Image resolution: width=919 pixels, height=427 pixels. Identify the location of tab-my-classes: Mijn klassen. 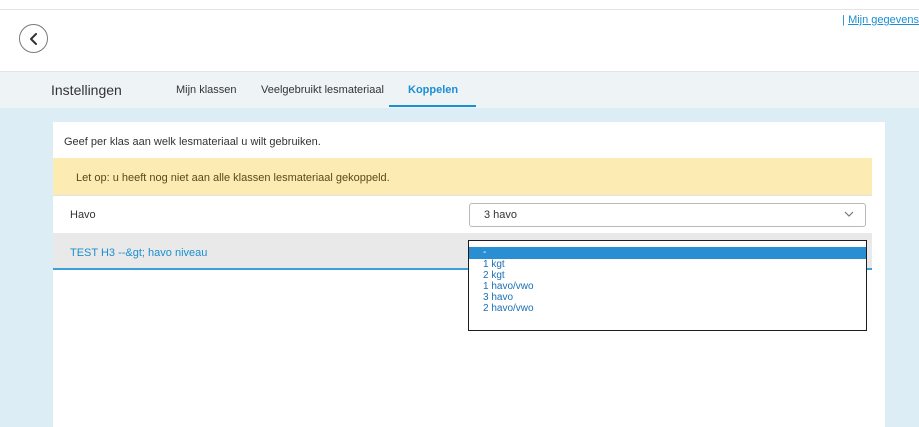
(206, 90).